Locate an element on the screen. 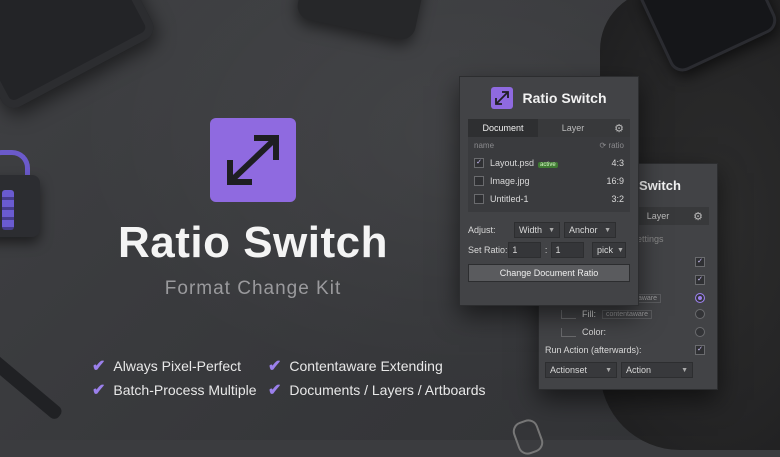 The height and width of the screenshot is (457, 780). panel-title: Ratio Switch is located at coordinates (564, 98).